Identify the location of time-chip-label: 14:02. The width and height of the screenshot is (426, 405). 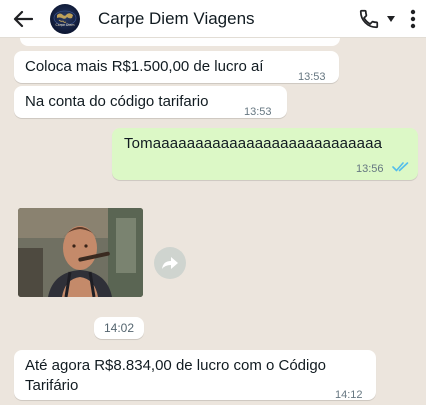
(119, 328).